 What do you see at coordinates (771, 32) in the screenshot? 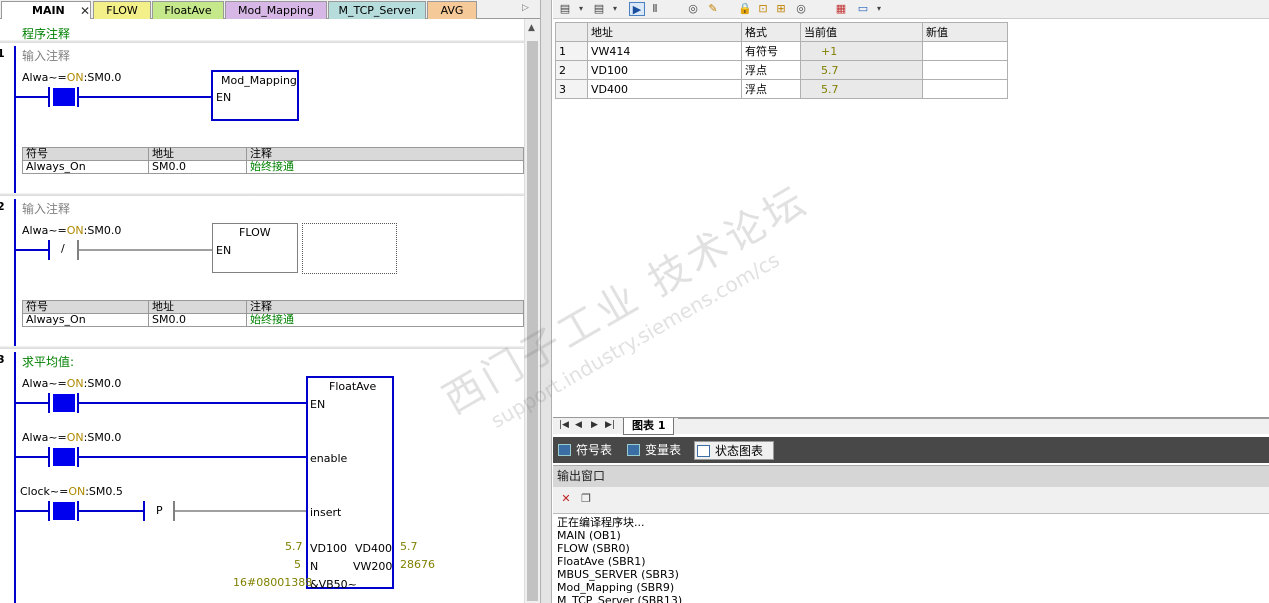
I see `format-column-header: 格式` at bounding box center [771, 32].